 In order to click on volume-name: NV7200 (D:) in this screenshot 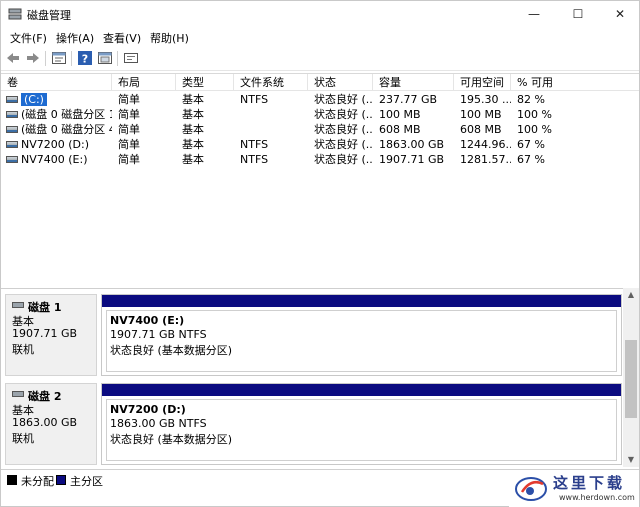, I will do `click(55, 144)`.